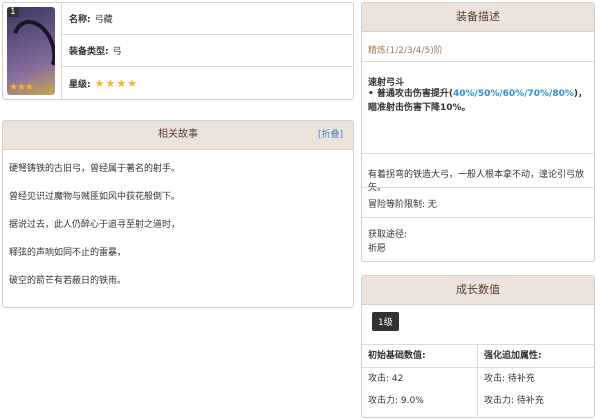  I want to click on story-header: 相关故事 [折叠], so click(178, 135).